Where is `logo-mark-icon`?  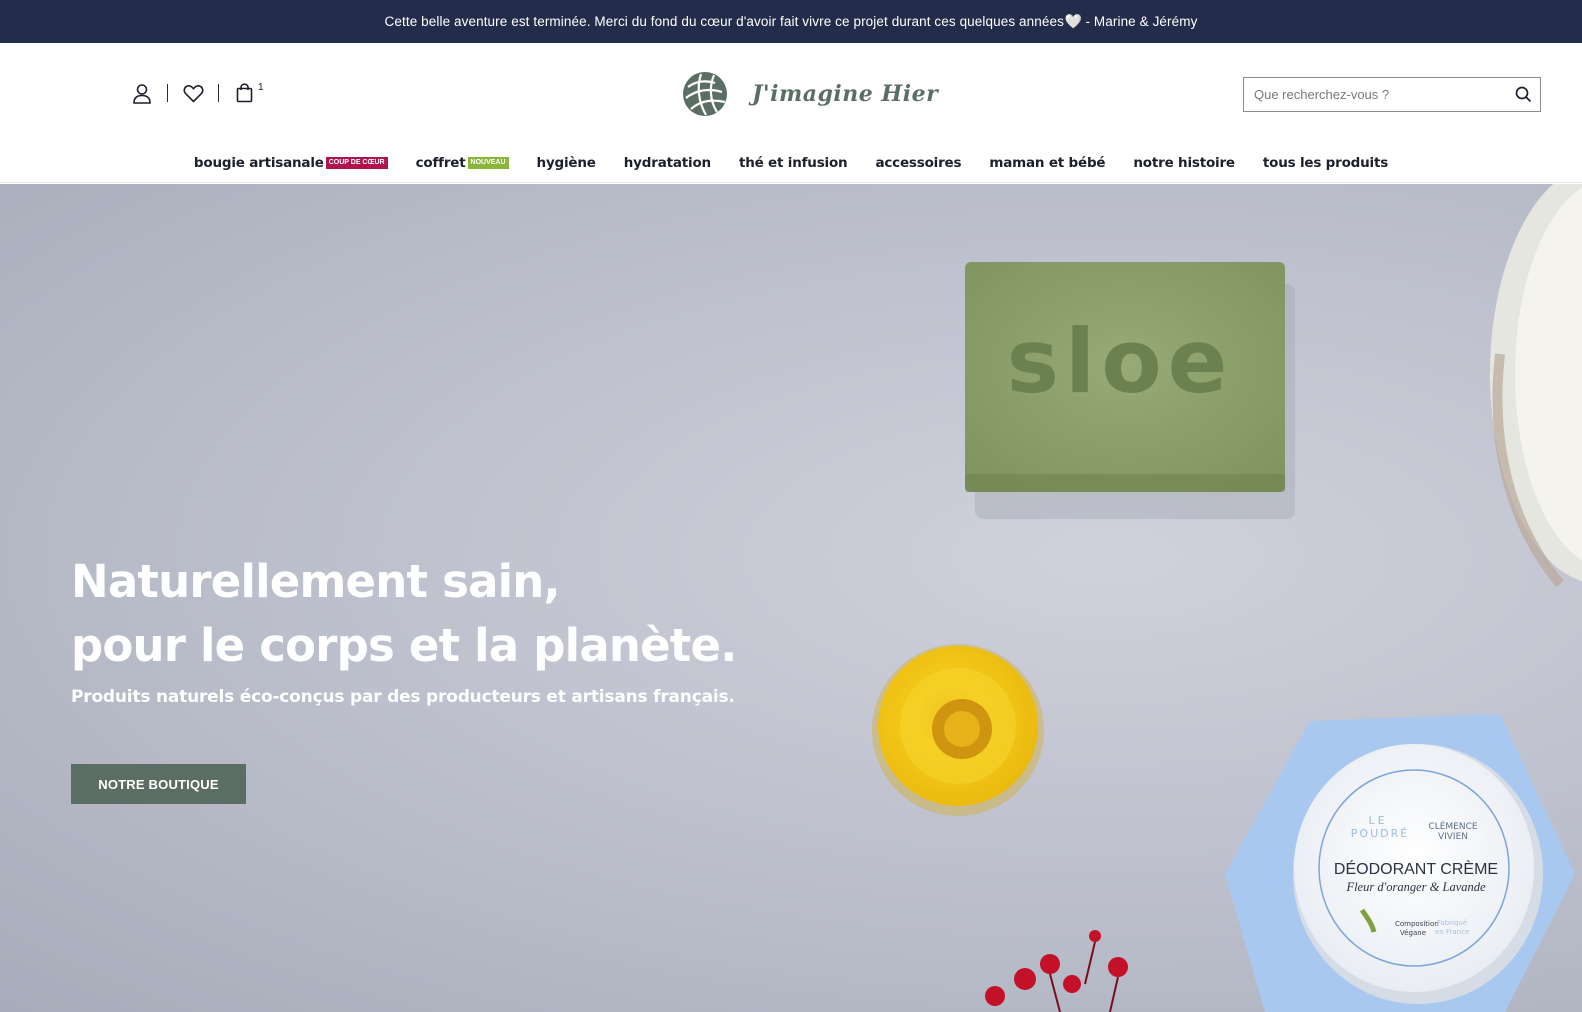 logo-mark-icon is located at coordinates (705, 94).